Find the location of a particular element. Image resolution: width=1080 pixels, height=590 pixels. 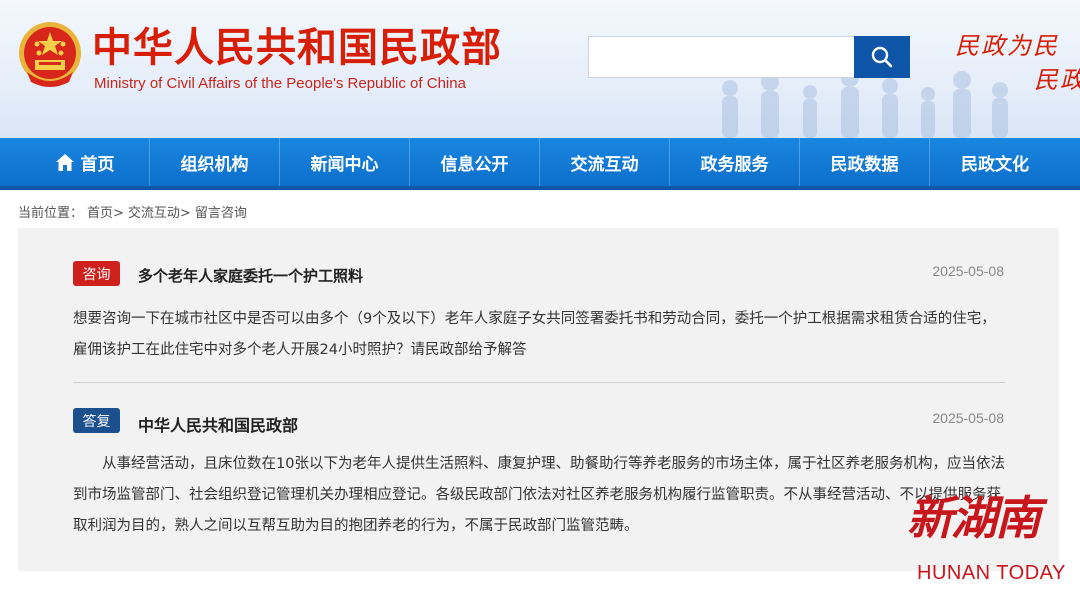

nav-item-label: 政务服务 is located at coordinates (734, 164).